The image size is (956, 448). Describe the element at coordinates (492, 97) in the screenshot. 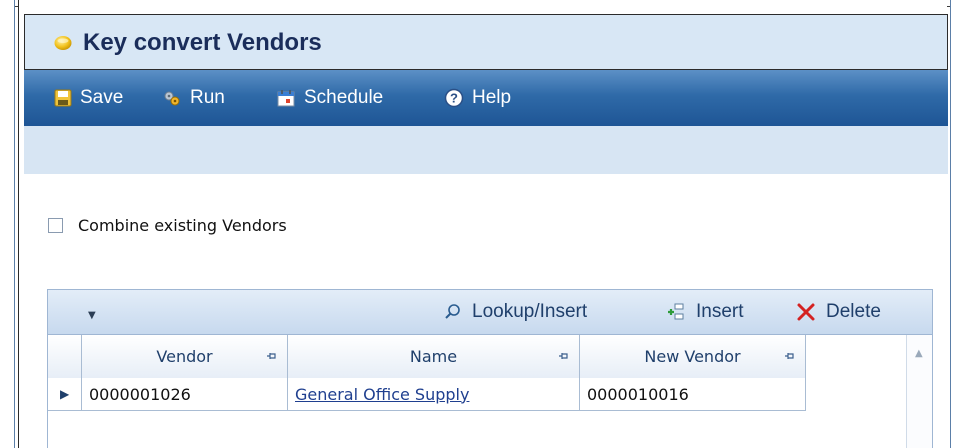

I see `help-label: Help` at that location.